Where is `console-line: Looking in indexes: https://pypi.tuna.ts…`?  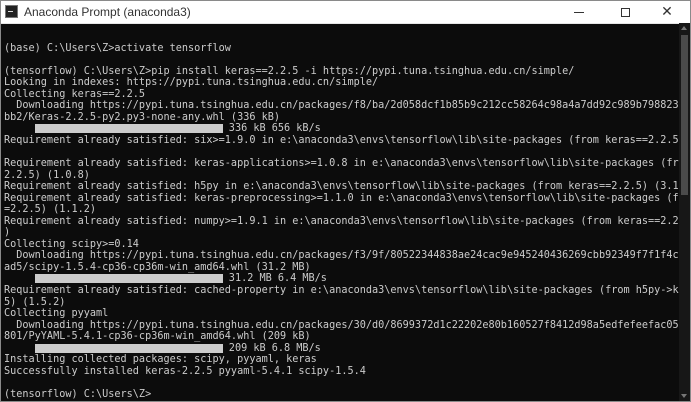
console-line: Looking in indexes: https://pypi.tuna.ts… is located at coordinates (191, 83).